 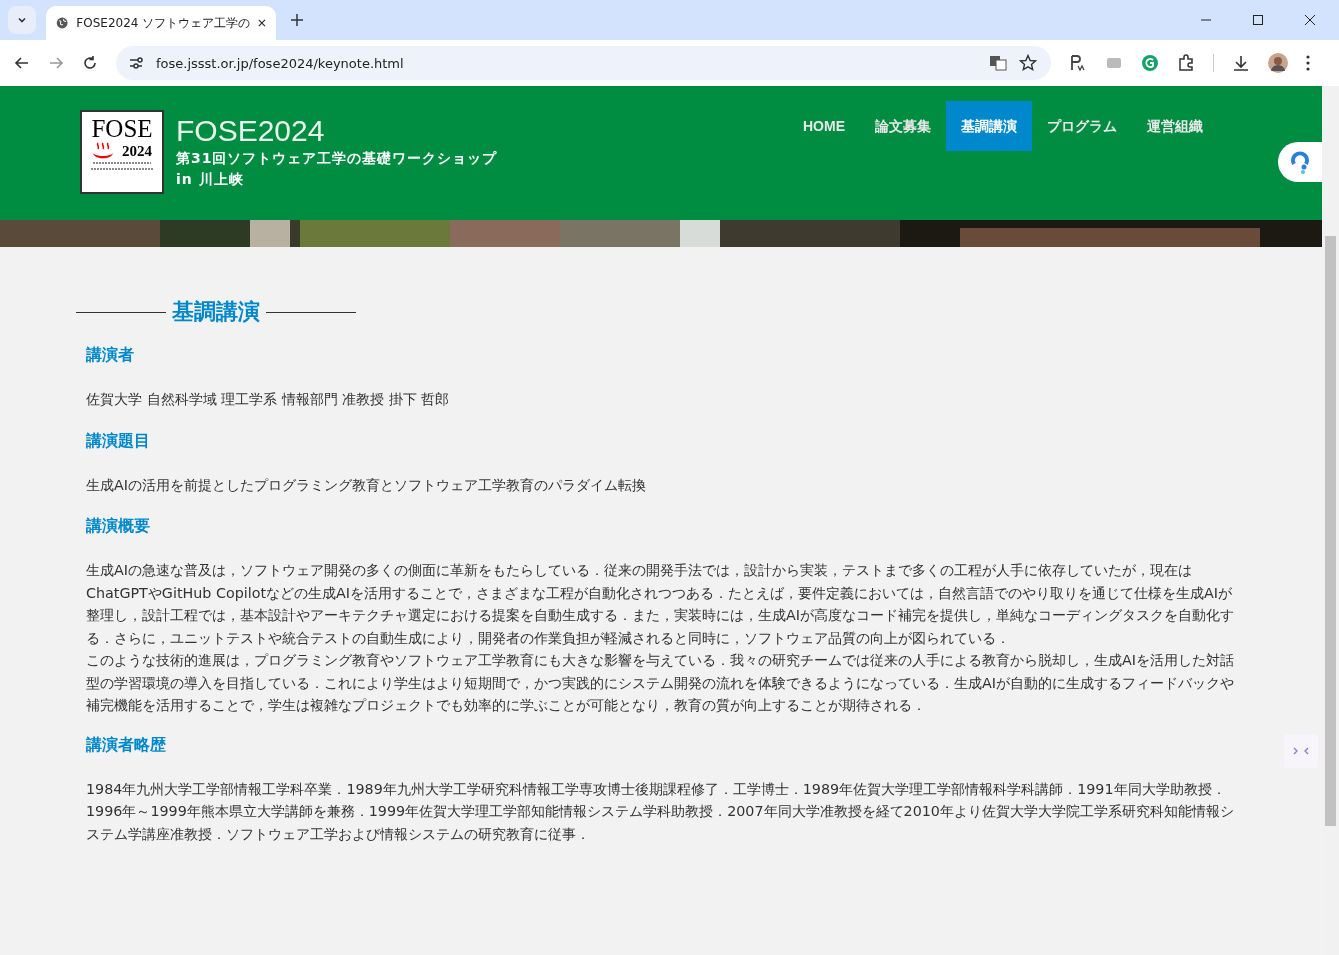 I want to click on nav-link: HOME, so click(x=824, y=126).